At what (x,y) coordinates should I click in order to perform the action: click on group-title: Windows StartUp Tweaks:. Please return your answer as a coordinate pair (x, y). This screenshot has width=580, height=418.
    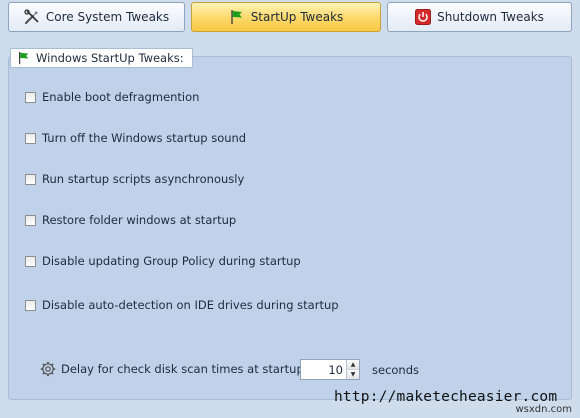
    Looking at the image, I should click on (101, 58).